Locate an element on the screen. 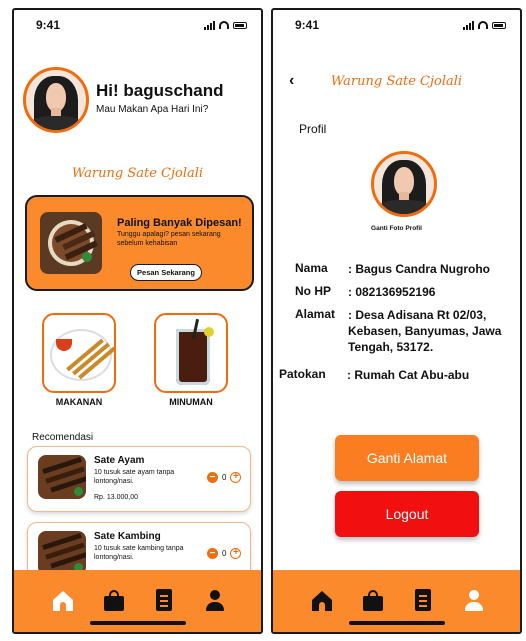  profile-row-phone: No HP : 082136952196 is located at coordinates (365, 291).